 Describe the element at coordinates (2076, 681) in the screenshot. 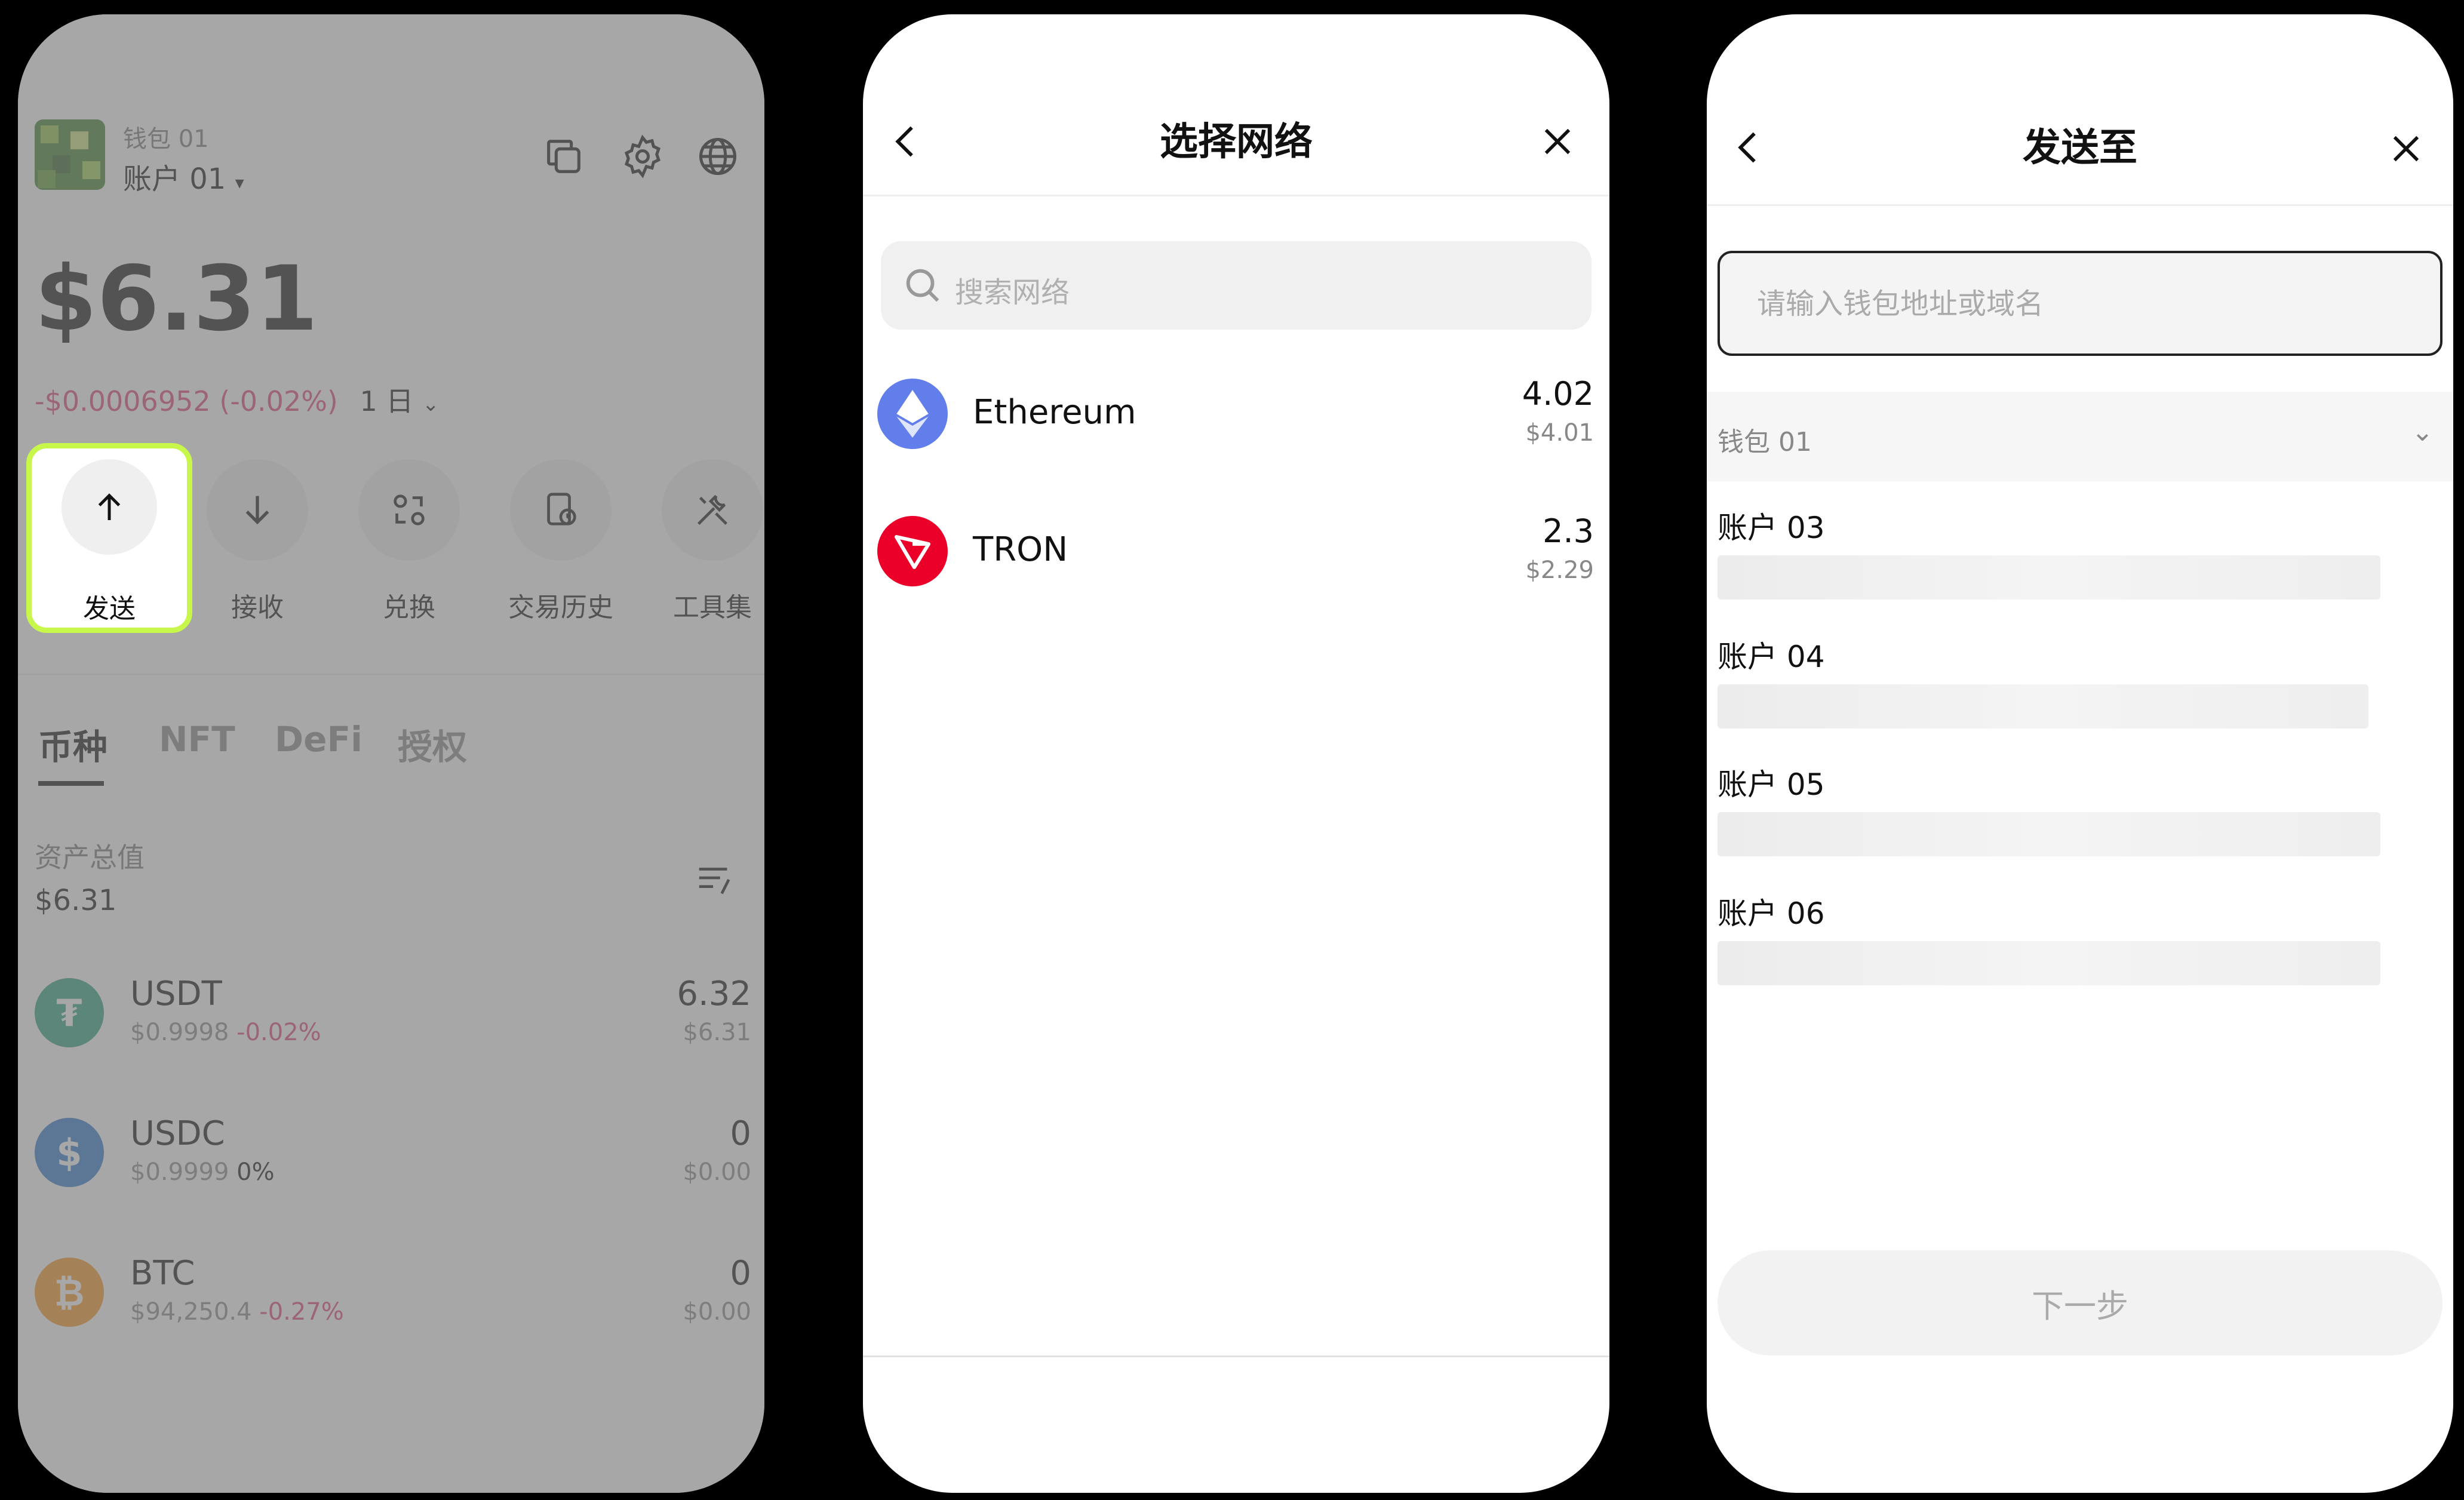

I see `account-item: 账户 04` at that location.